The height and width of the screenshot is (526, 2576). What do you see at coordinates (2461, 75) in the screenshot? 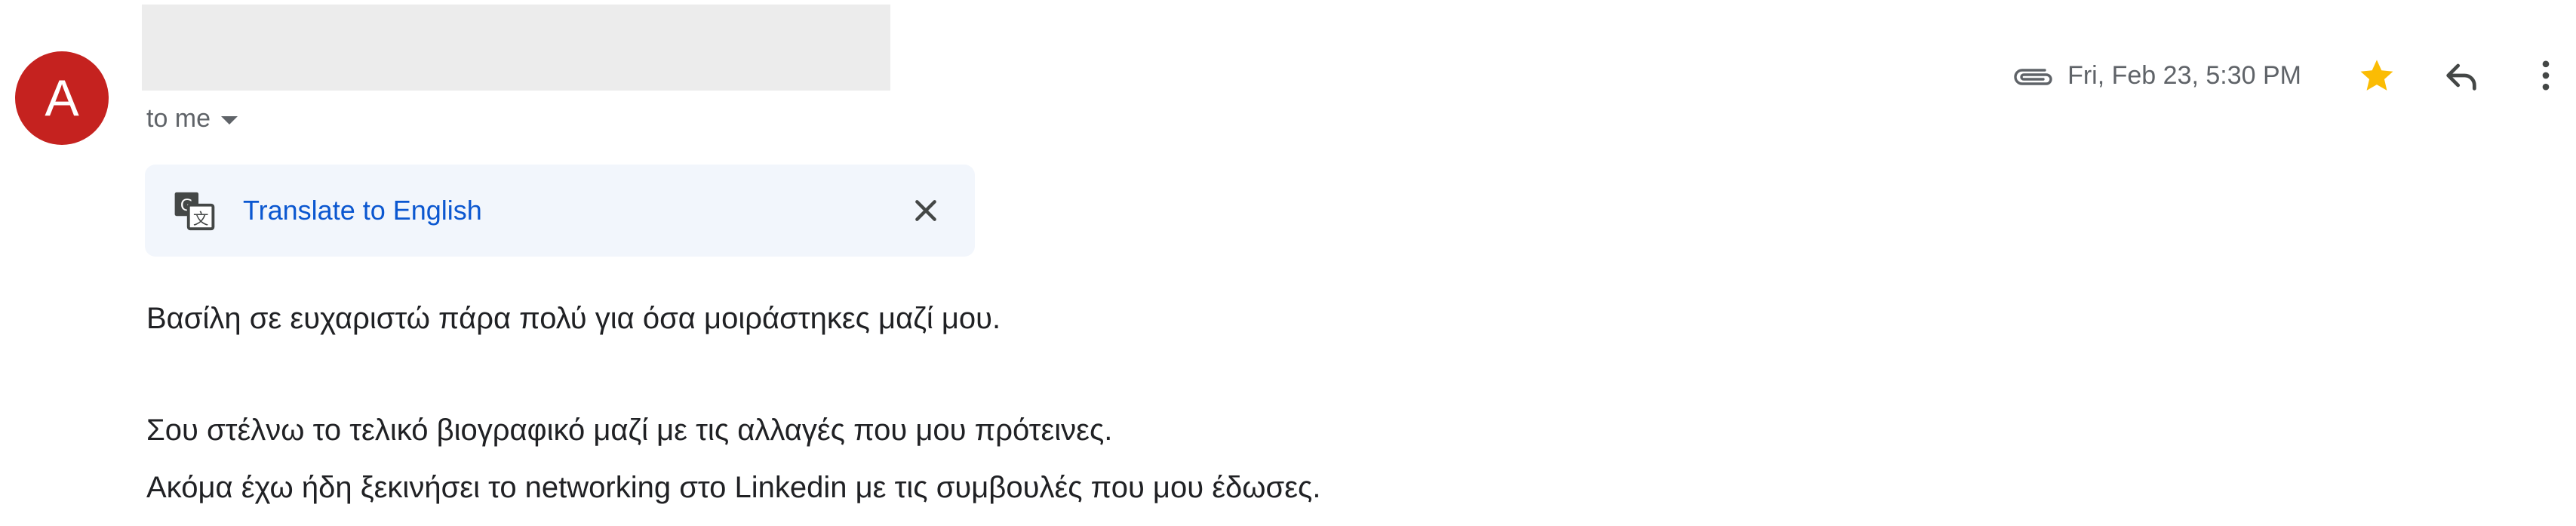
I see `reply-icon` at bounding box center [2461, 75].